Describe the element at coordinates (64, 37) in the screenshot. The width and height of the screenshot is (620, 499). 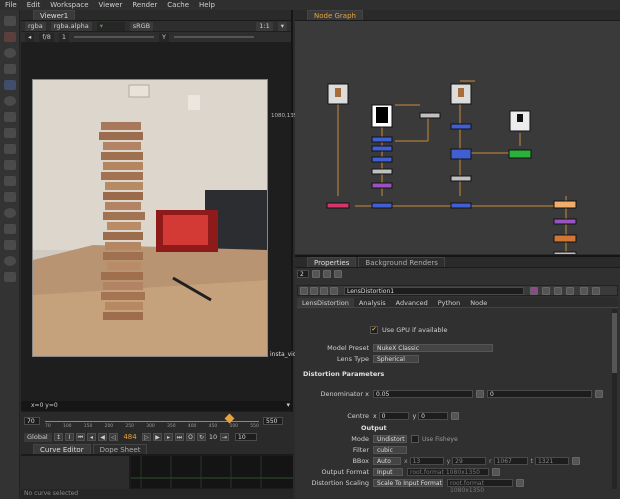
I see `frame-field: 1` at that location.